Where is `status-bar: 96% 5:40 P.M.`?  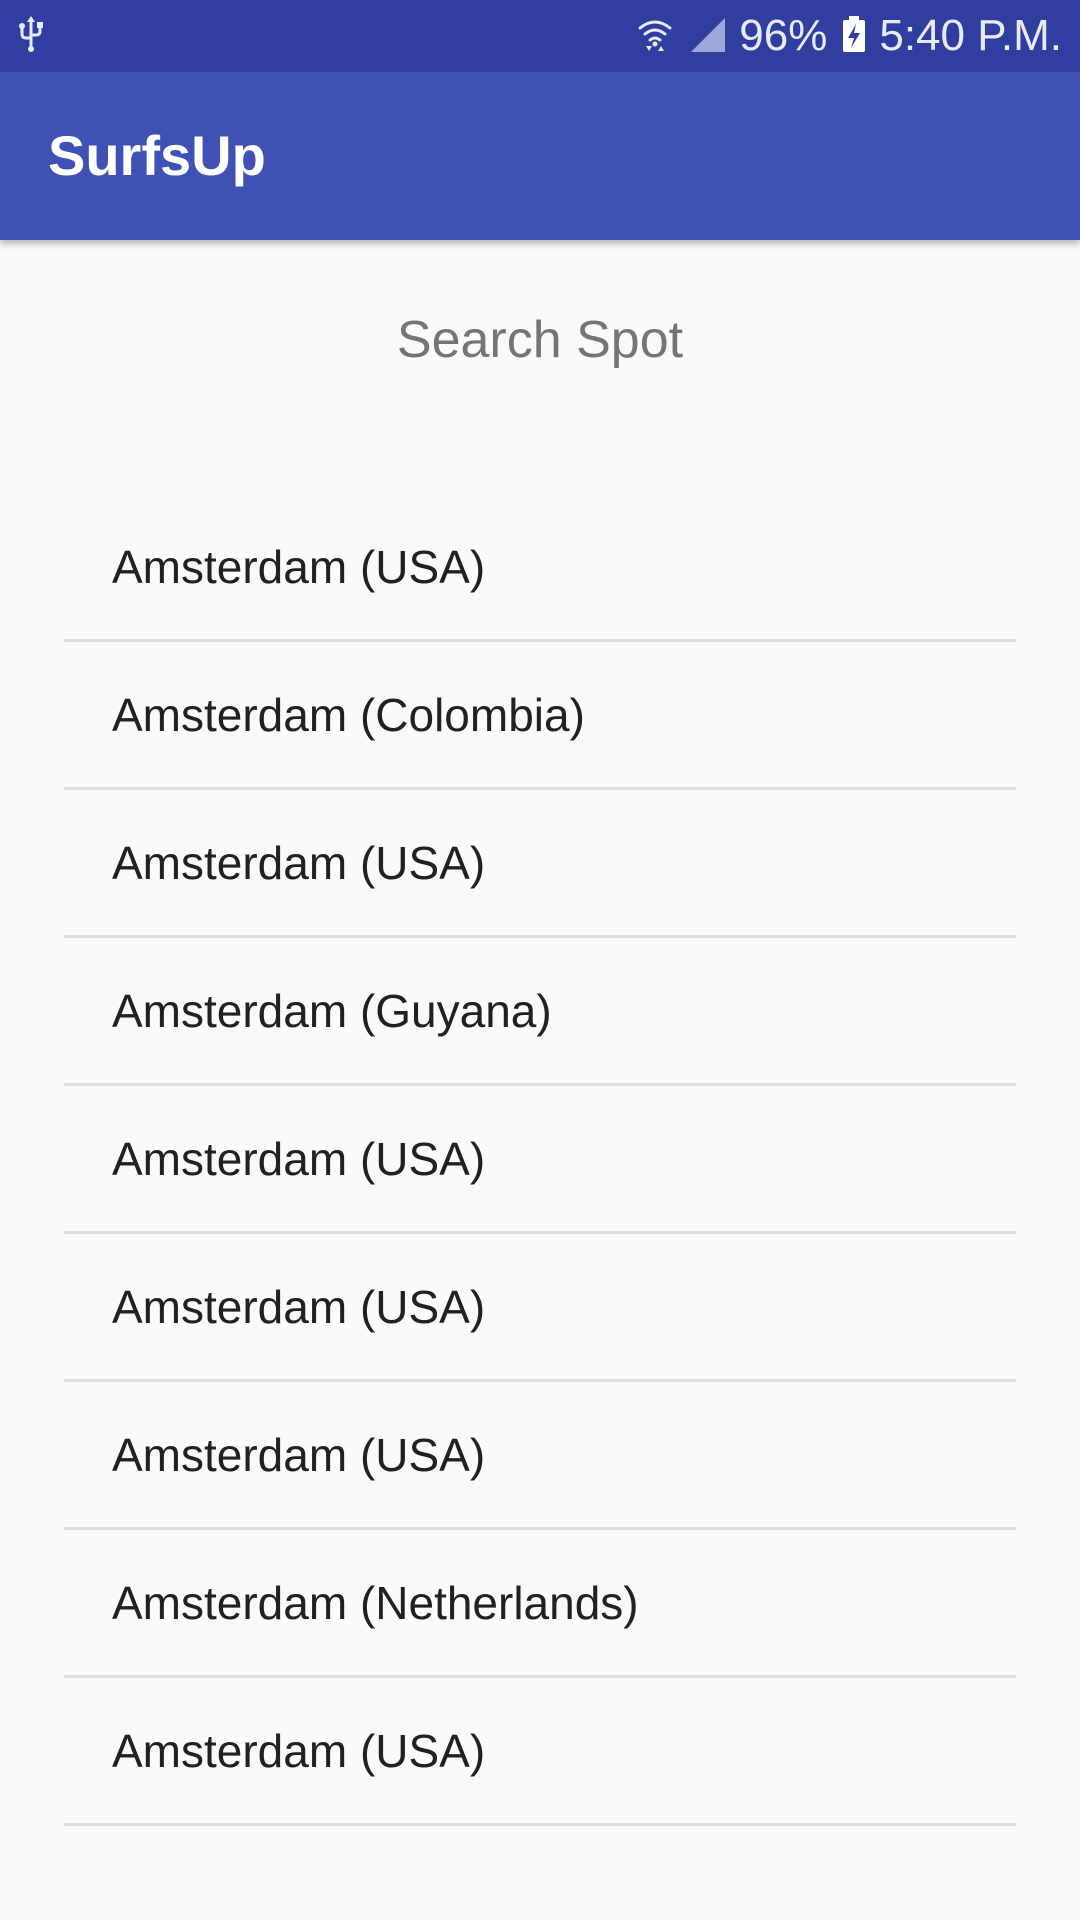
status-bar: 96% 5:40 P.M. is located at coordinates (540, 36).